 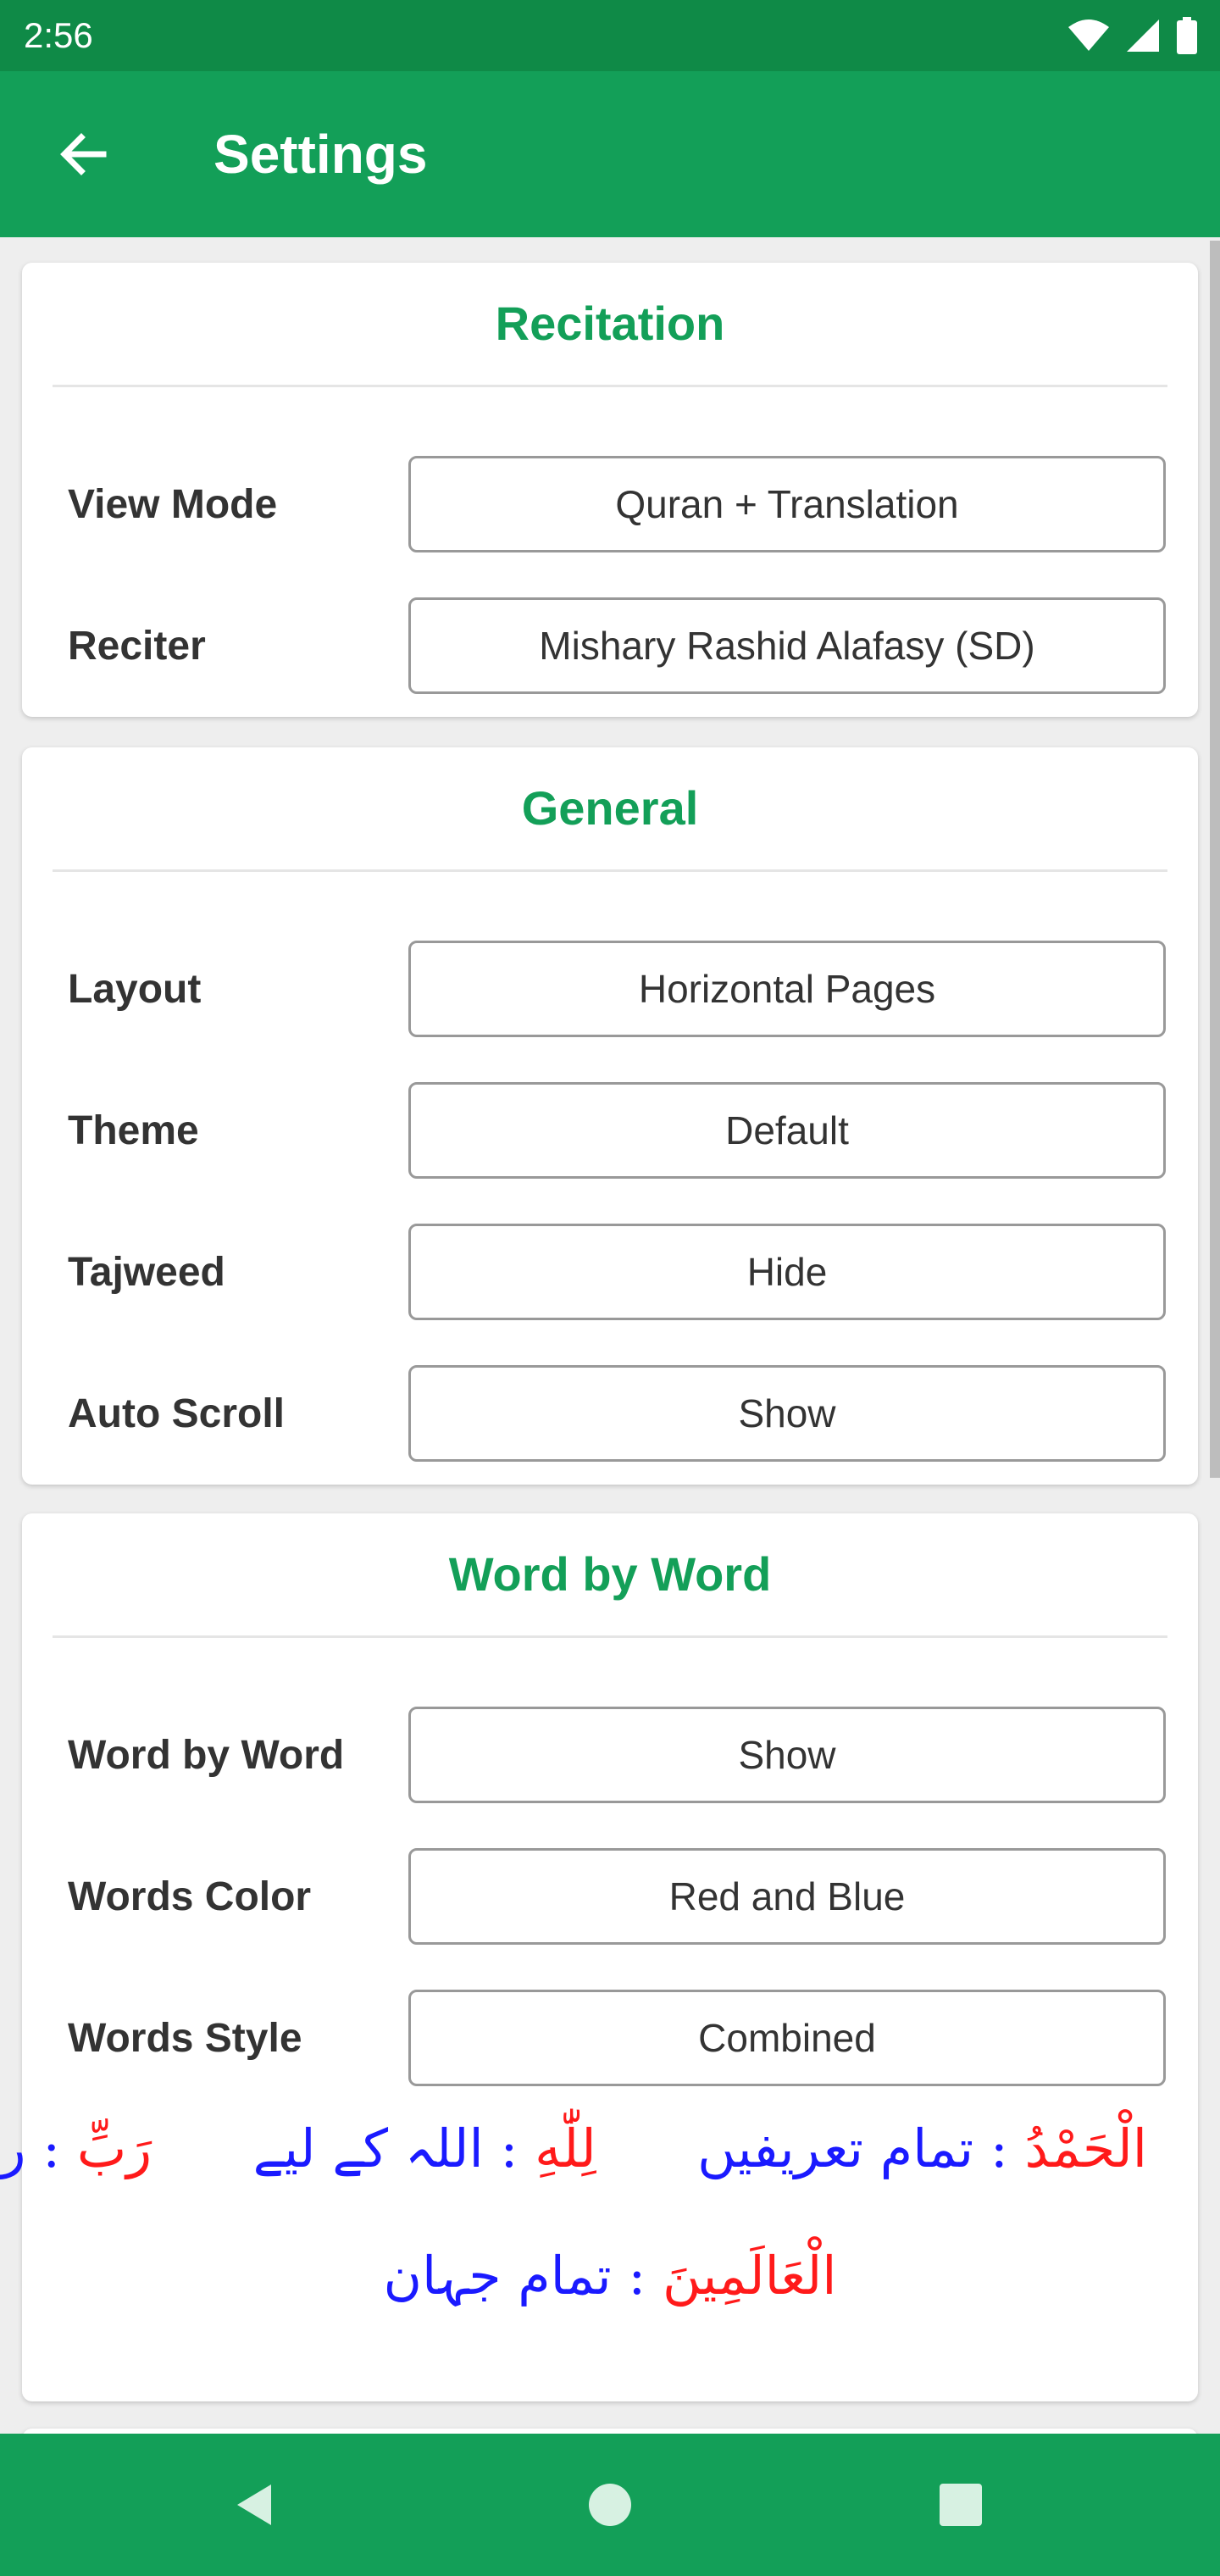 What do you see at coordinates (610, 154) in the screenshot?
I see `app-bar: Settings` at bounding box center [610, 154].